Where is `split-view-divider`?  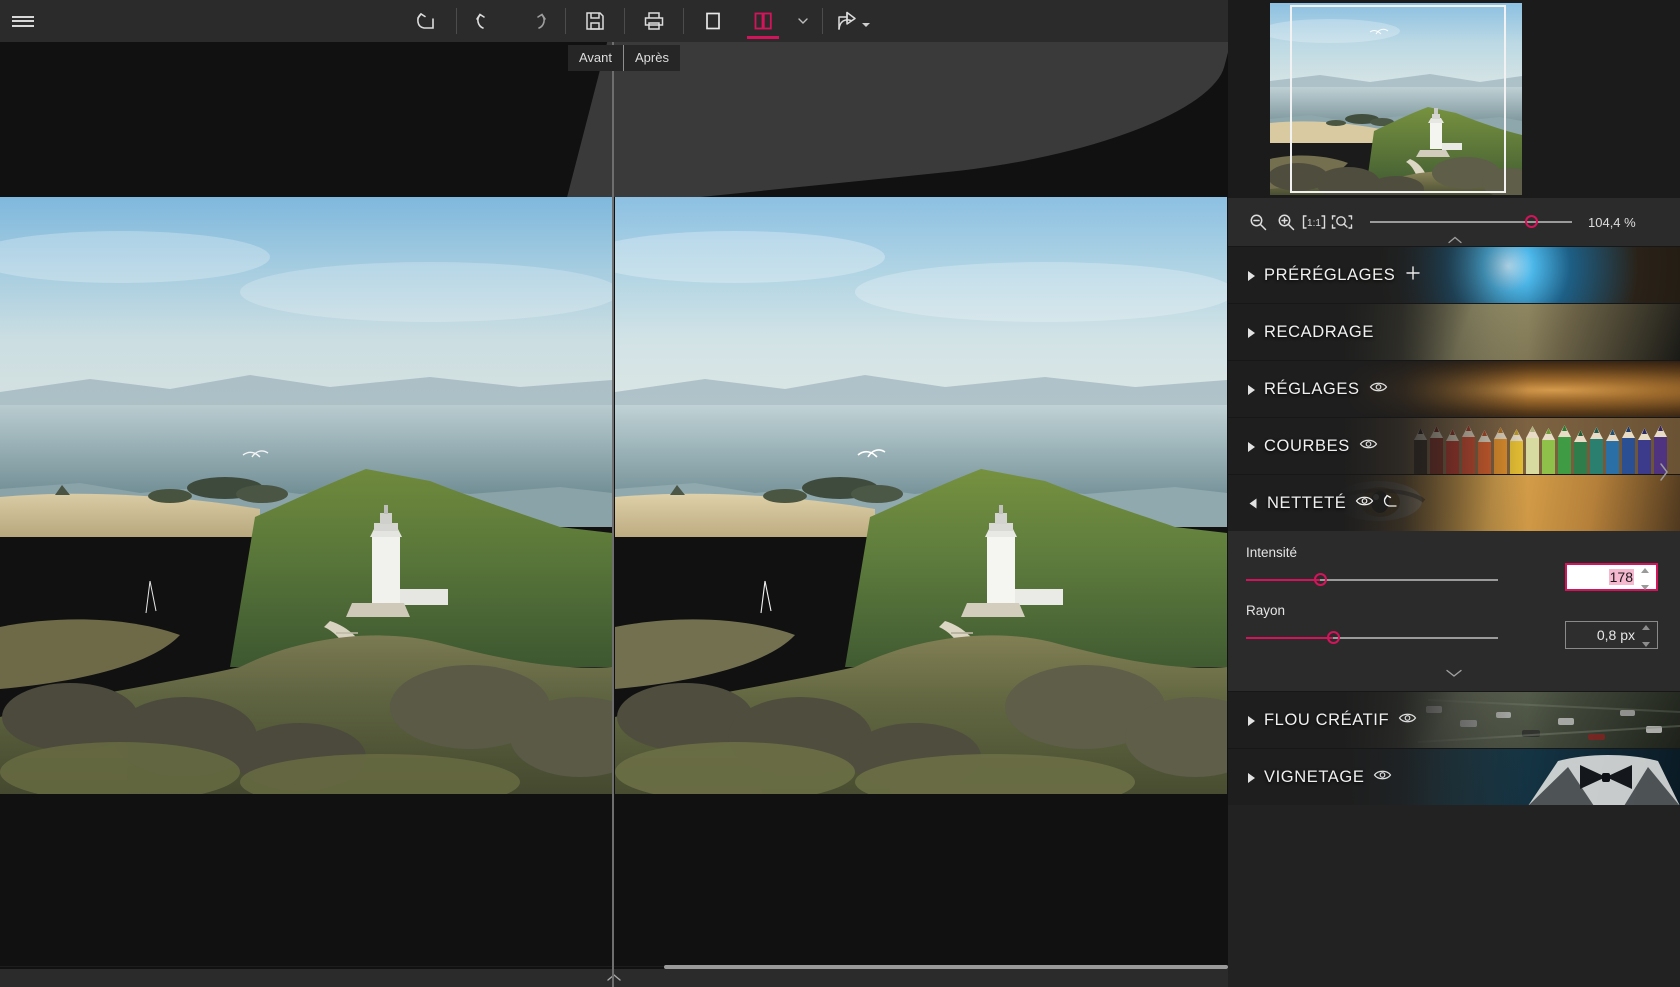 split-view-divider is located at coordinates (613, 514).